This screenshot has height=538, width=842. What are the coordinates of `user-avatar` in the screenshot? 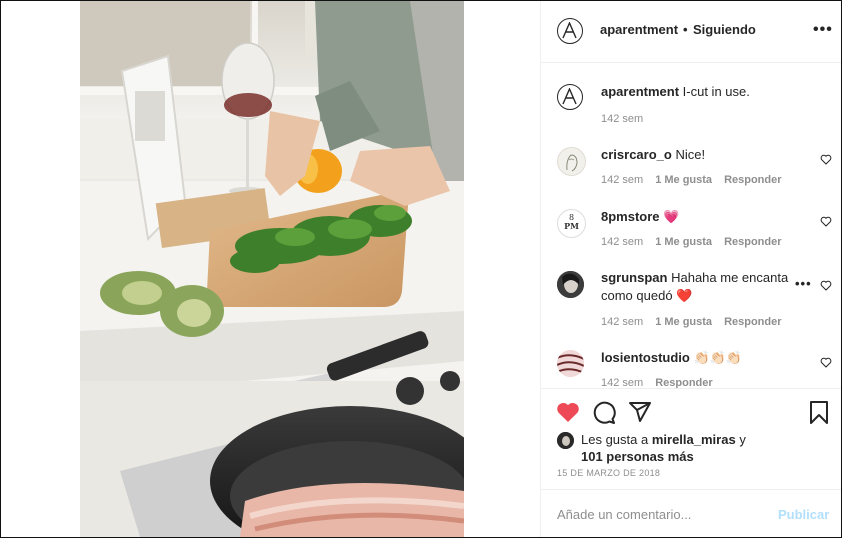 It's located at (570, 31).